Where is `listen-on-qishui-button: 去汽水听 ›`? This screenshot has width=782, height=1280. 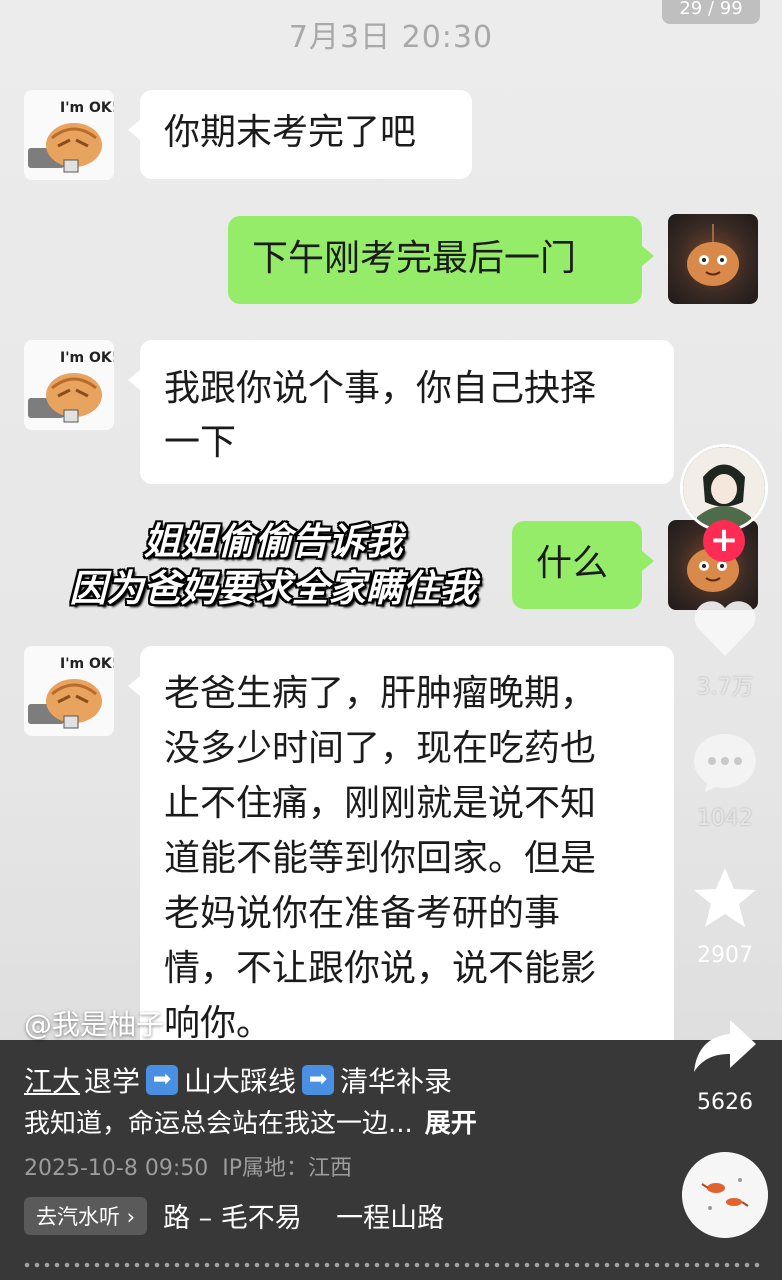
listen-on-qishui-button: 去汽水听 › is located at coordinates (86, 1215).